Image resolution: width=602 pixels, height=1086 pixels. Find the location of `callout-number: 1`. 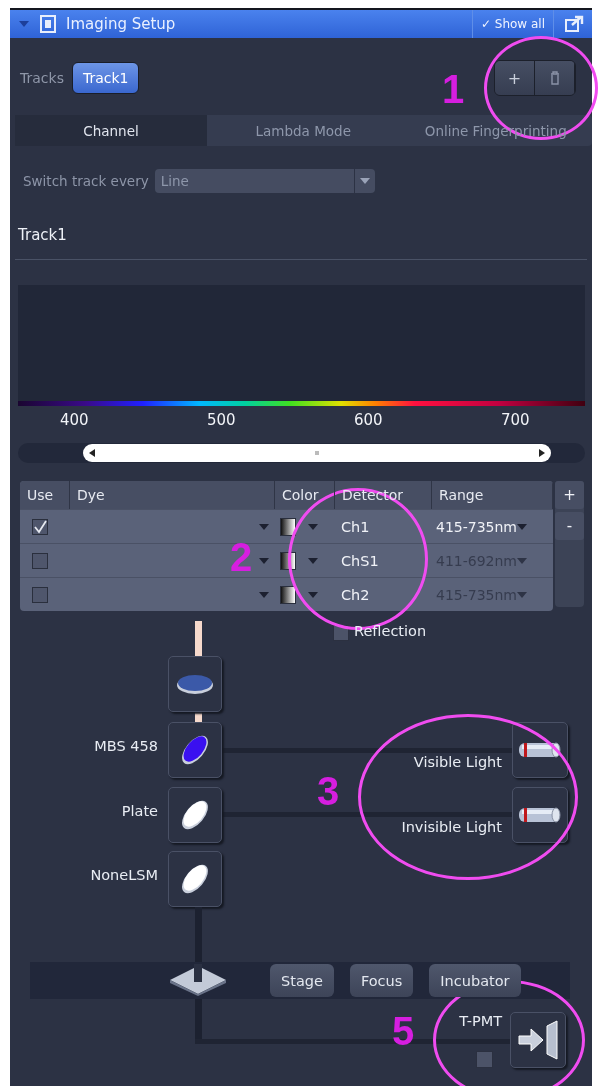

callout-number: 1 is located at coordinates (453, 89).